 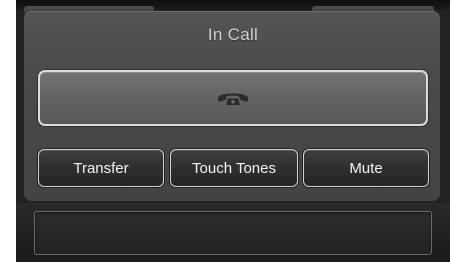 What do you see at coordinates (366, 168) in the screenshot?
I see `mute-button: Mute` at bounding box center [366, 168].